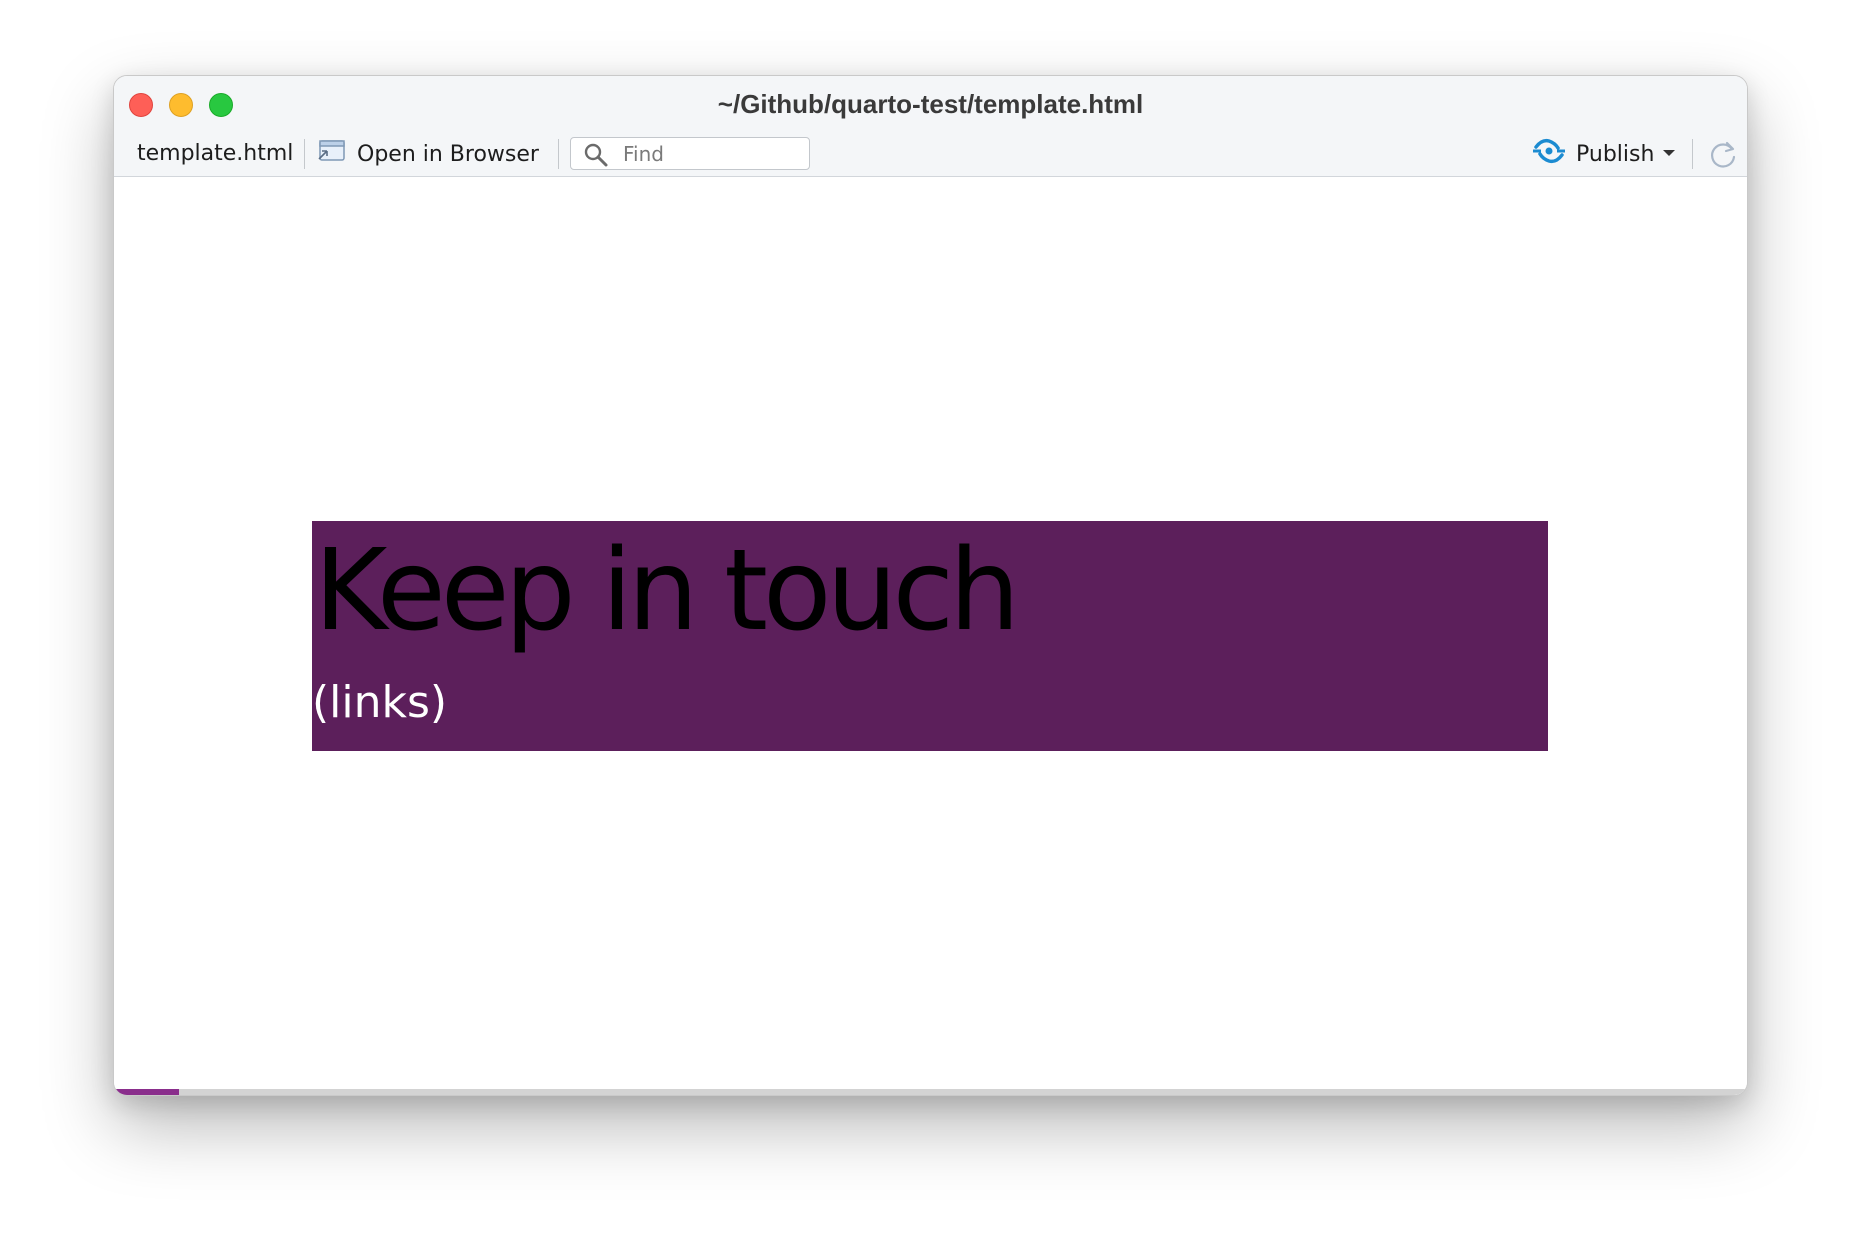  What do you see at coordinates (1669, 153) in the screenshot?
I see `caret-down-icon` at bounding box center [1669, 153].